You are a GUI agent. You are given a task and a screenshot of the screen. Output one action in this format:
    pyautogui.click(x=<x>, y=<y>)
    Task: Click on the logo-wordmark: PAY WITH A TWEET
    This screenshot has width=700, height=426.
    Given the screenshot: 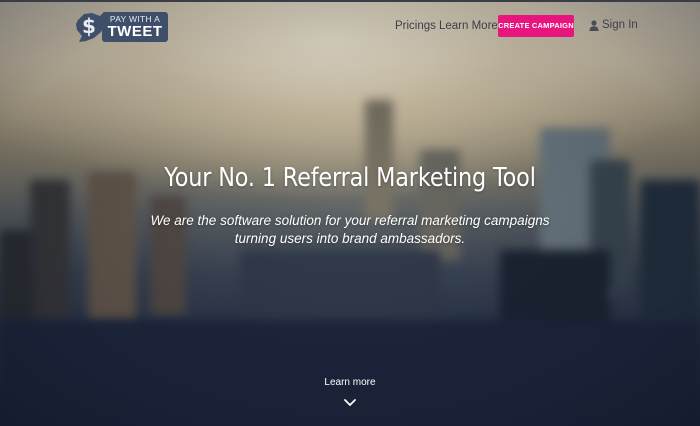 What is the action you would take?
    pyautogui.click(x=135, y=27)
    